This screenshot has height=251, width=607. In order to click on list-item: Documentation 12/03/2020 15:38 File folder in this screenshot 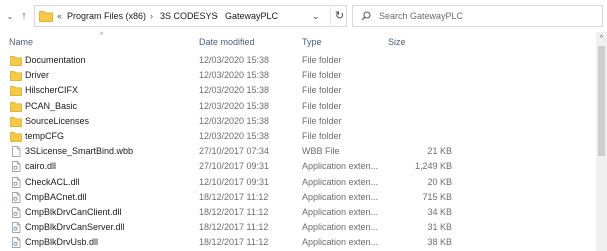, I will do `click(298, 60)`.